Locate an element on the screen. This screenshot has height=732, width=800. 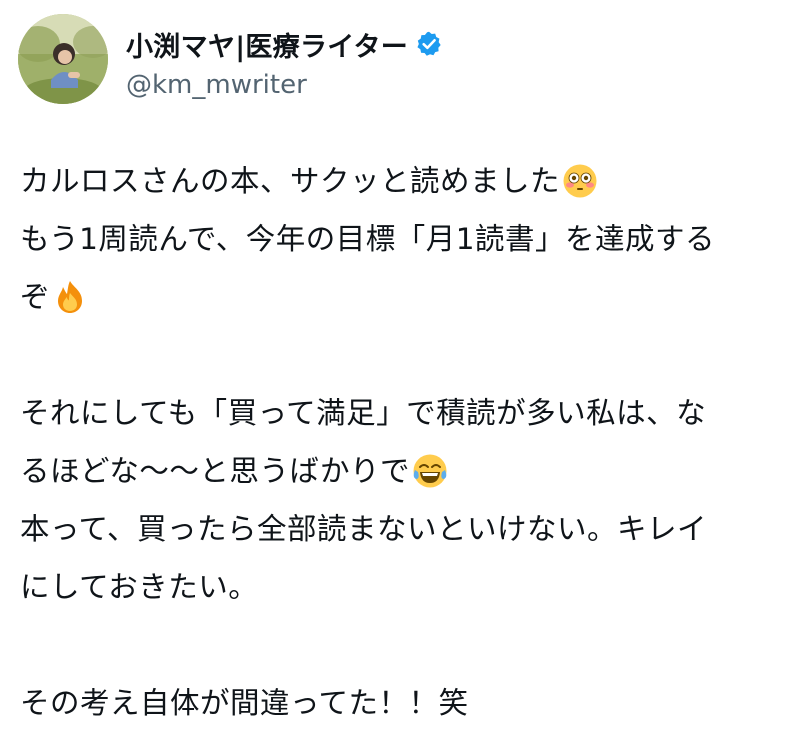
fire-emoji is located at coordinates (70, 297).